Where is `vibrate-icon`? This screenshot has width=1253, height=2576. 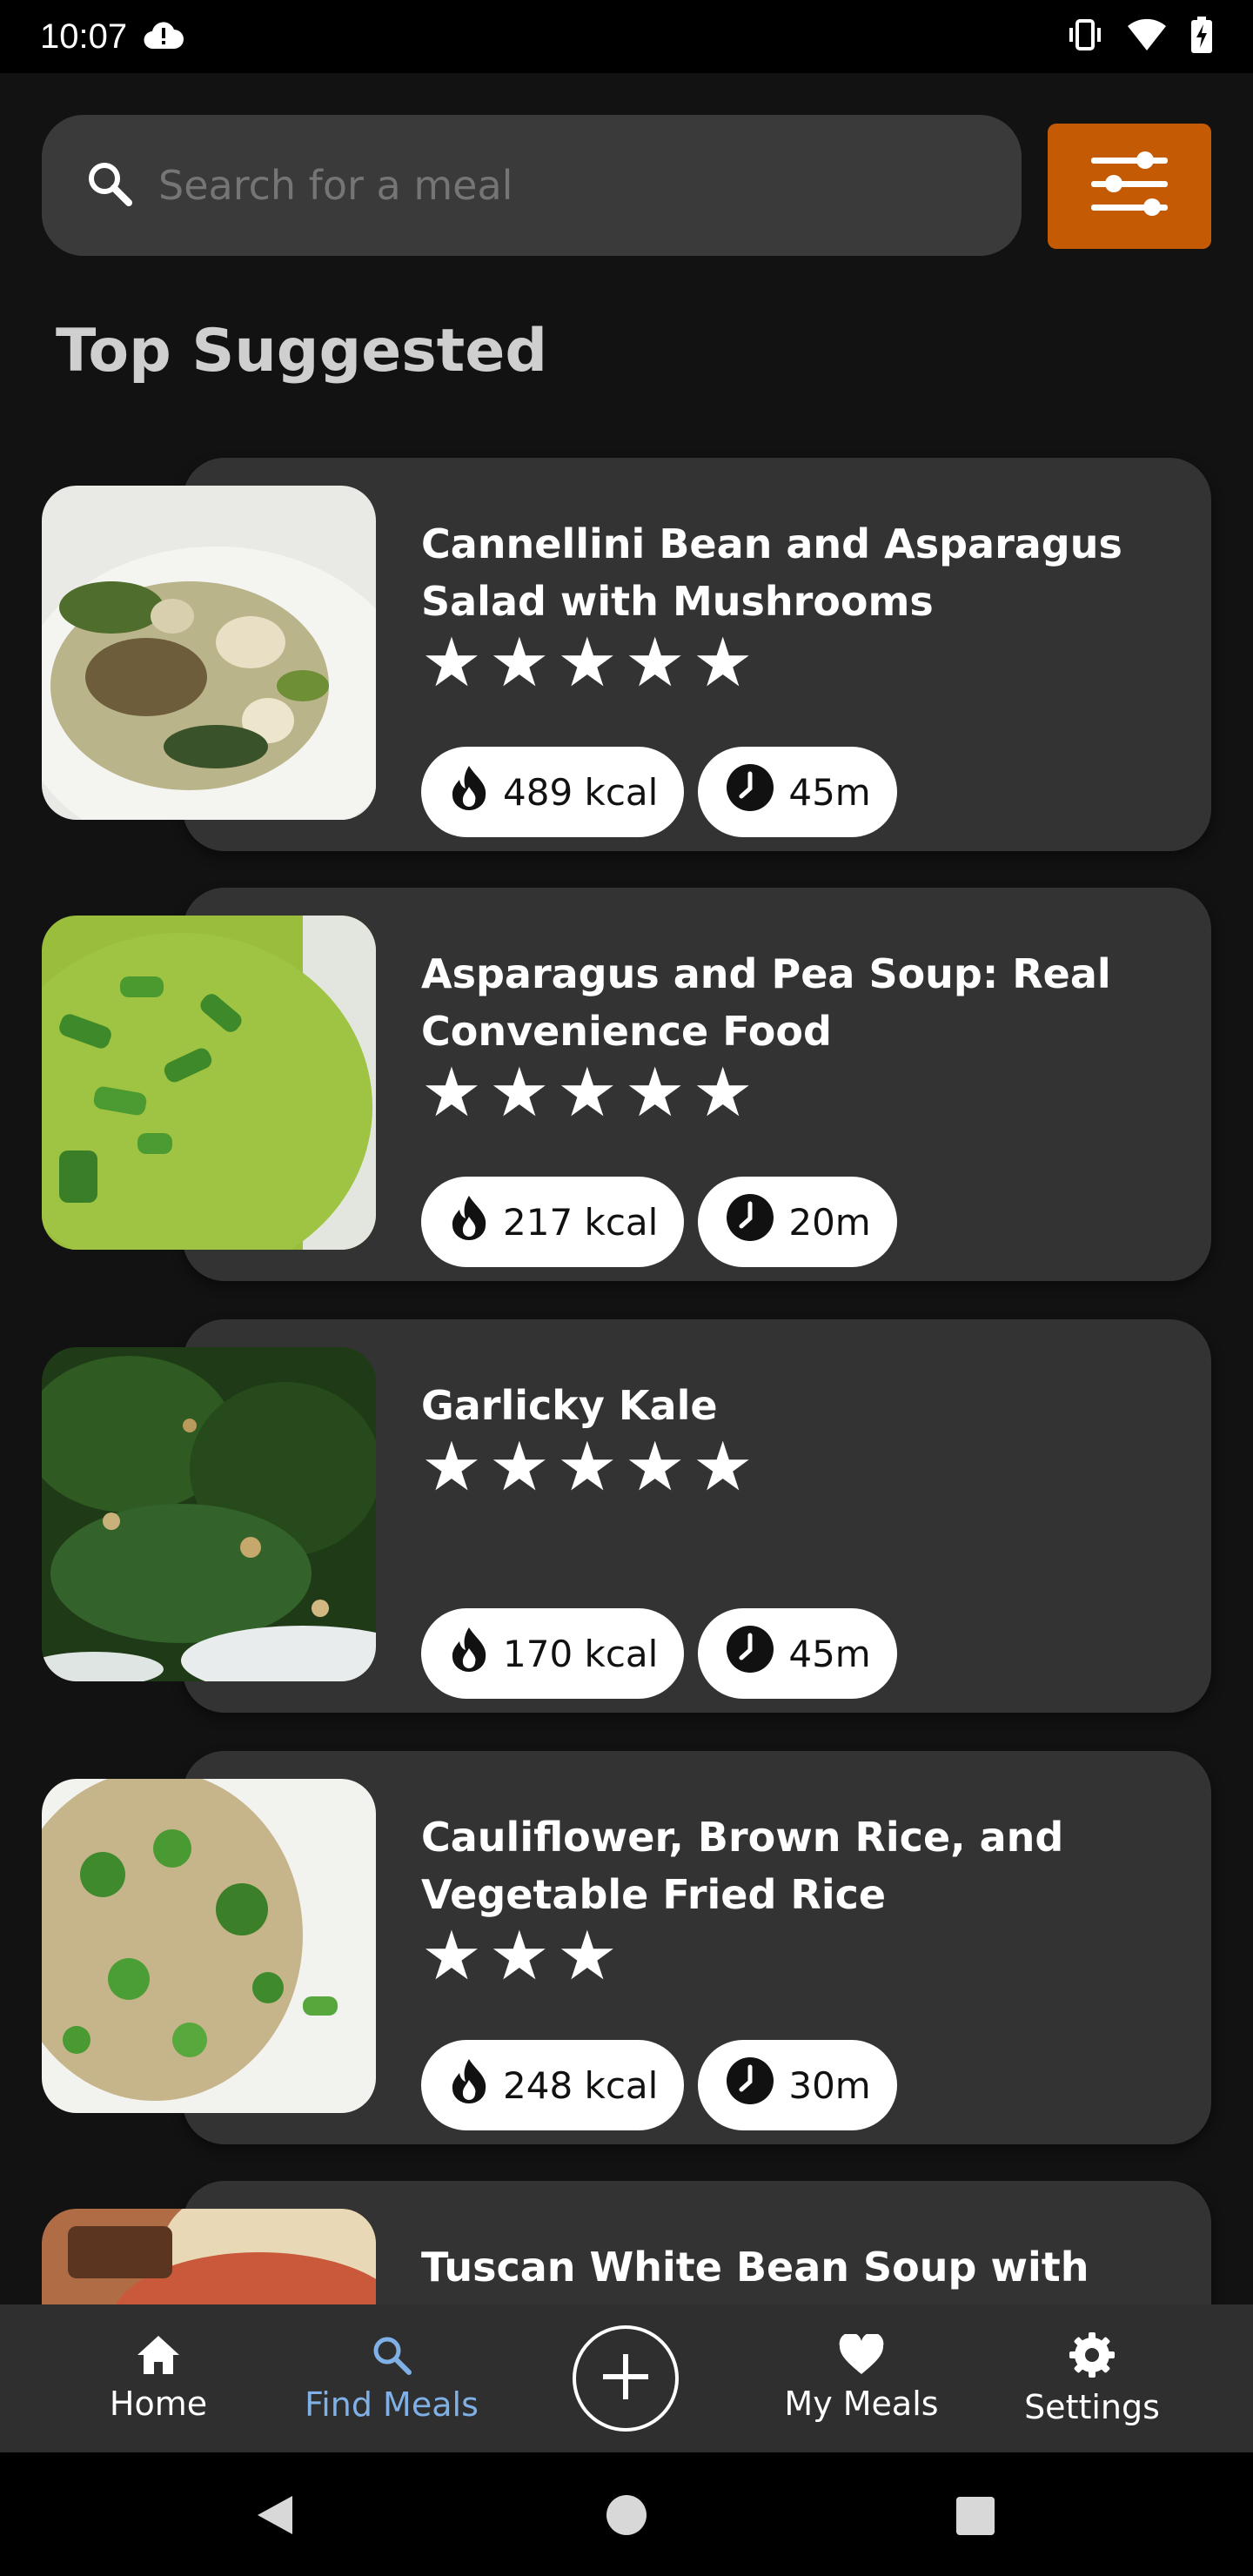 vibrate-icon is located at coordinates (1085, 37).